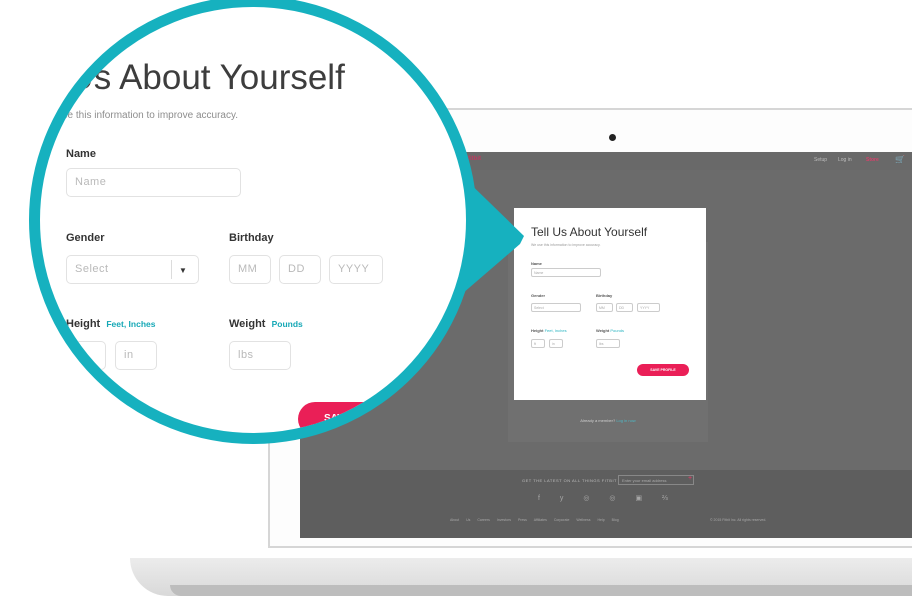 The height and width of the screenshot is (596, 912). What do you see at coordinates (356, 269) in the screenshot?
I see `year-input: YYYY` at bounding box center [356, 269].